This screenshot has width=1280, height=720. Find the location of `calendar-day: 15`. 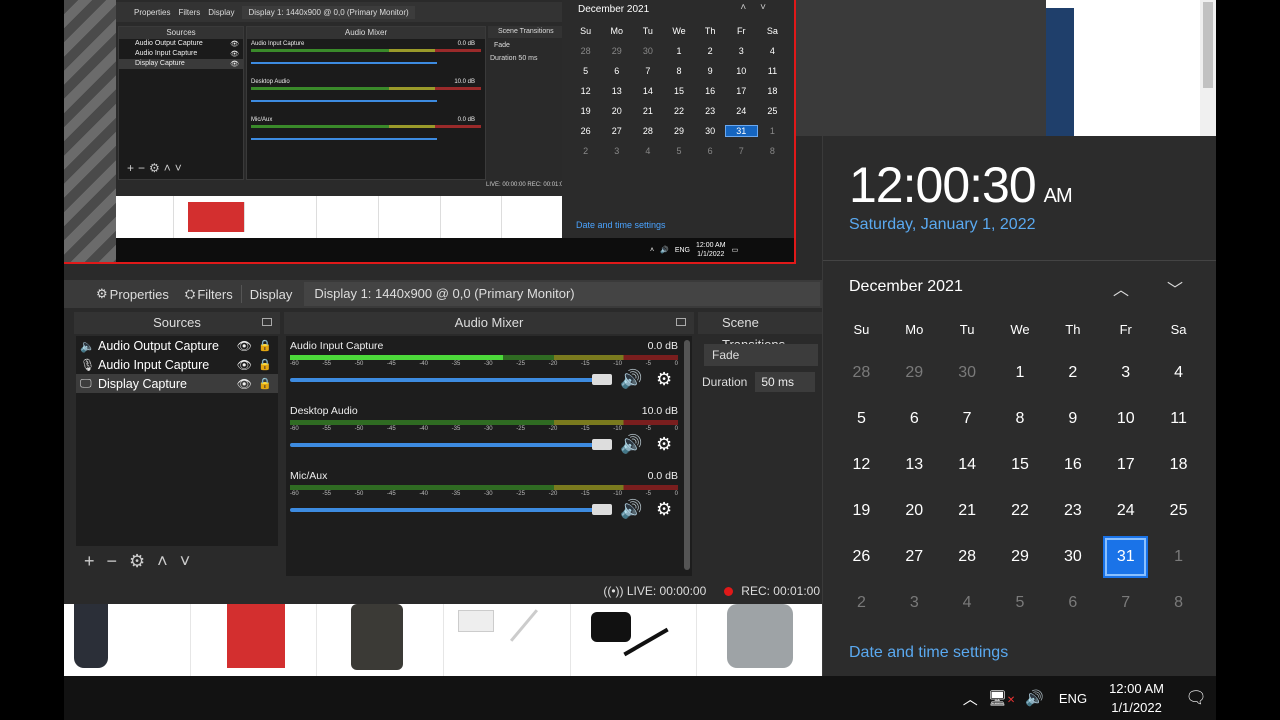

calendar-day: 15 is located at coordinates (1020, 465).